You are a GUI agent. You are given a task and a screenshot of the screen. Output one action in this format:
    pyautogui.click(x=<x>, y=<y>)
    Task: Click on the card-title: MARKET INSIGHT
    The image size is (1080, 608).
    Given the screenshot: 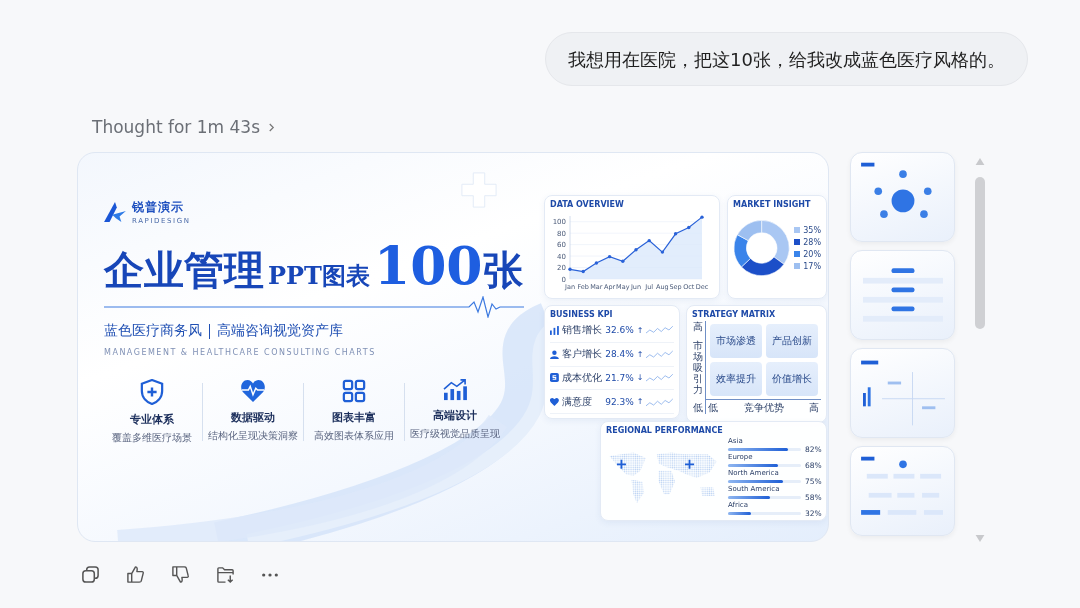 What is the action you would take?
    pyautogui.click(x=772, y=204)
    